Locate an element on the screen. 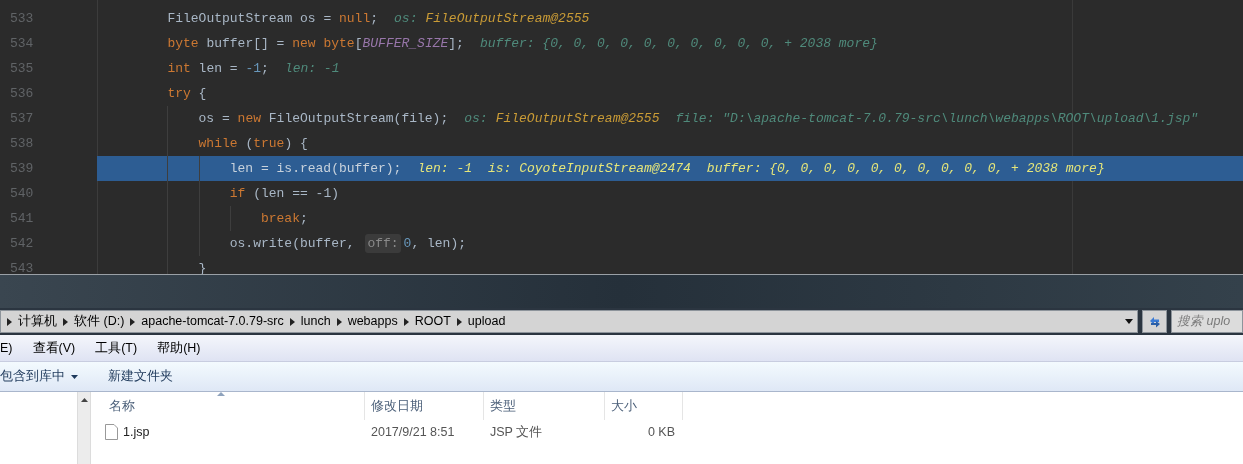 The image size is (1243, 464). code-text: os.write(buffer, is located at coordinates (292, 243).